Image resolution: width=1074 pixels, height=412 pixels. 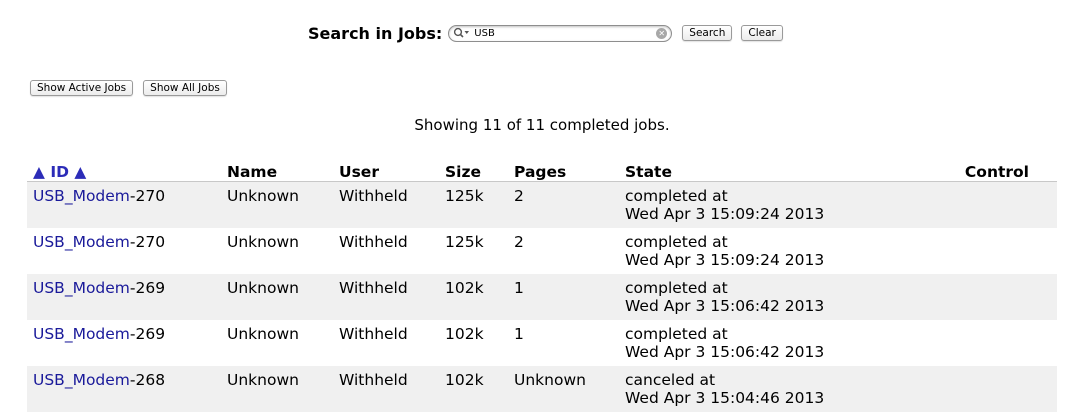 I want to click on job-id-cell: USB_Modem-268, so click(x=124, y=389).